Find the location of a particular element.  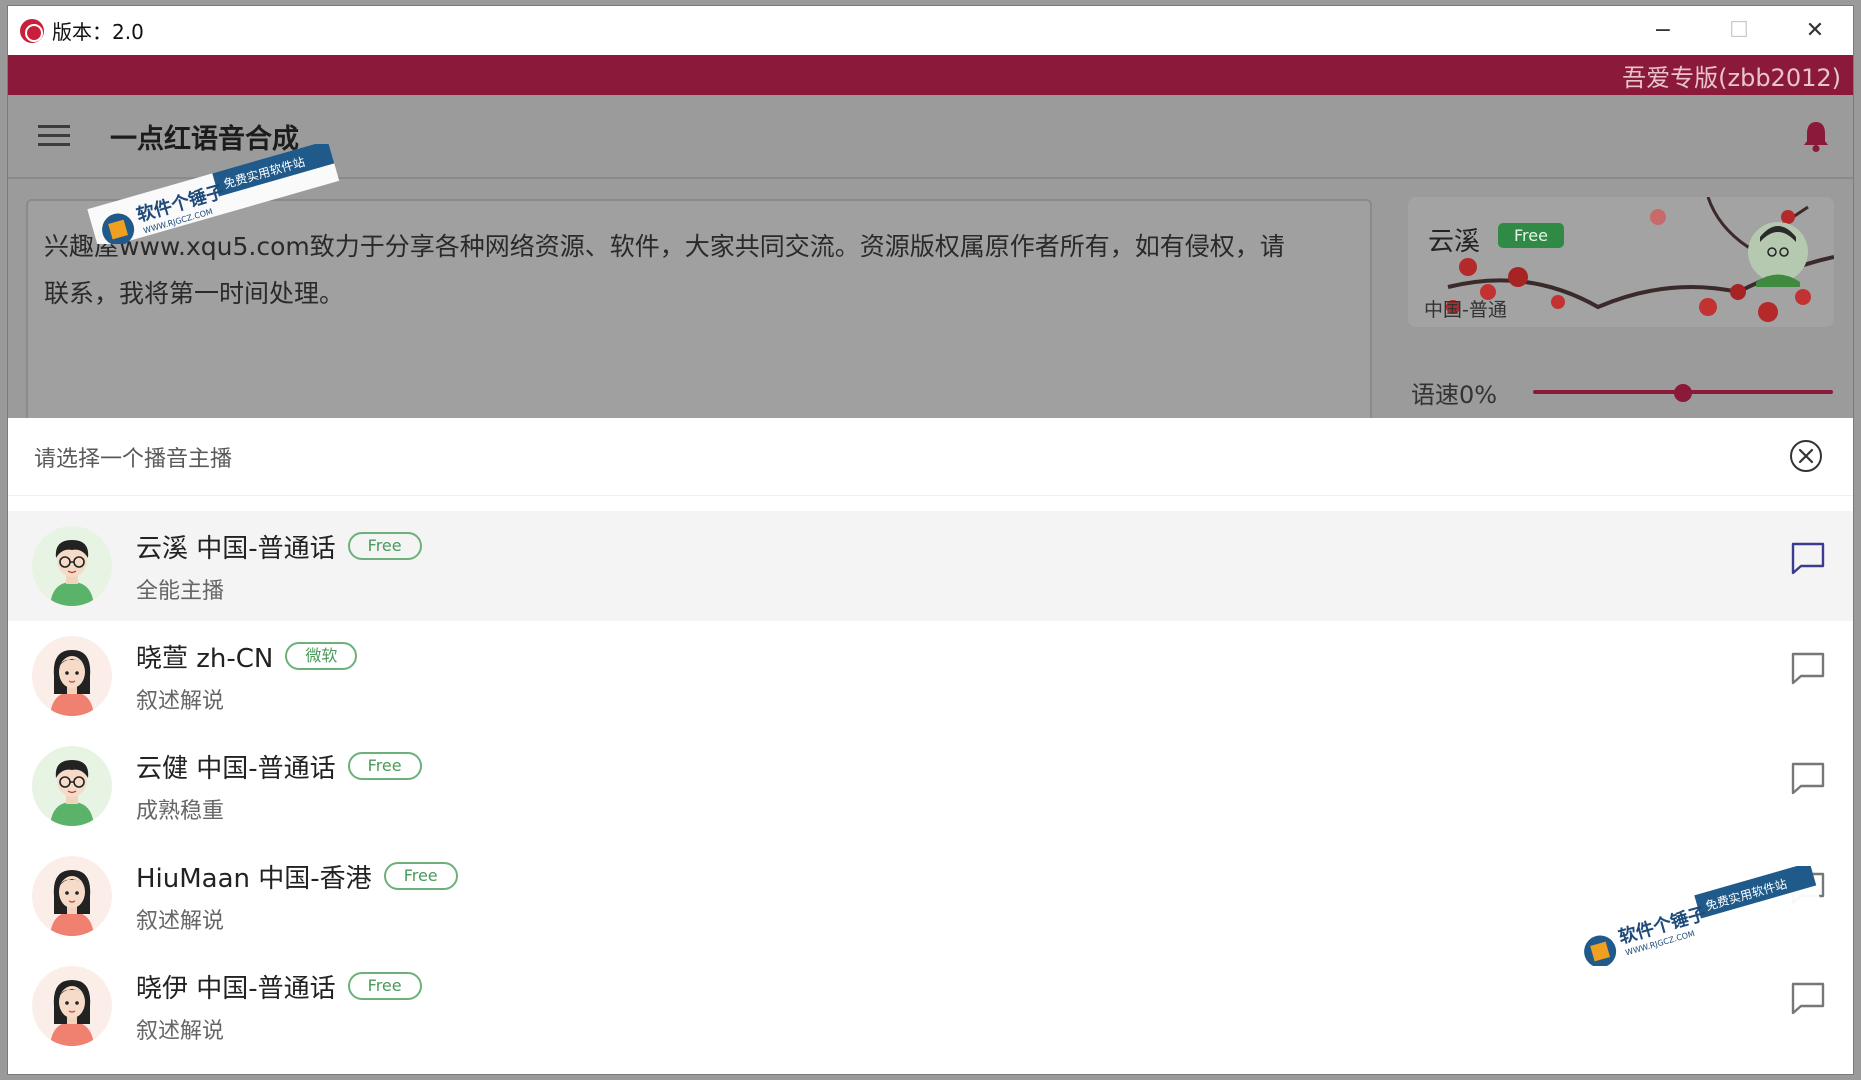

voice-list-item: 云溪 中国-普通话 Free 全能主播 is located at coordinates (930, 566).